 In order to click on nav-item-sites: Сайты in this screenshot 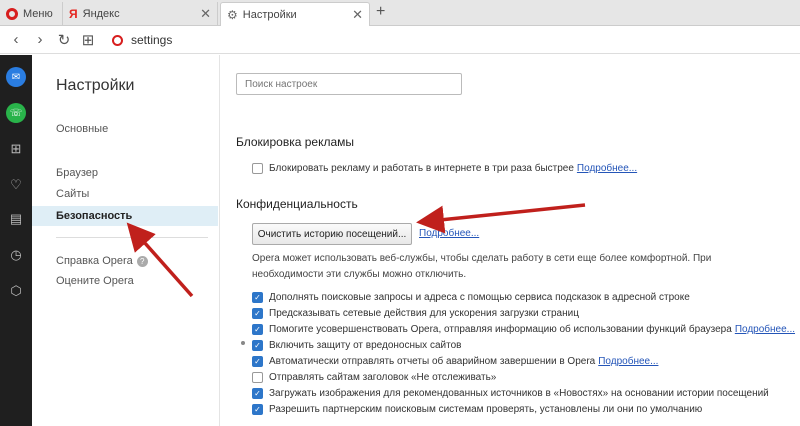, I will do `click(125, 194)`.